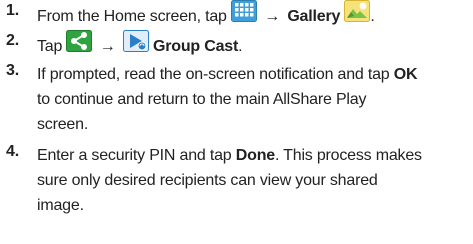  I want to click on step-body: From the Home screen, tap → Gallery ., so click(253, 15).